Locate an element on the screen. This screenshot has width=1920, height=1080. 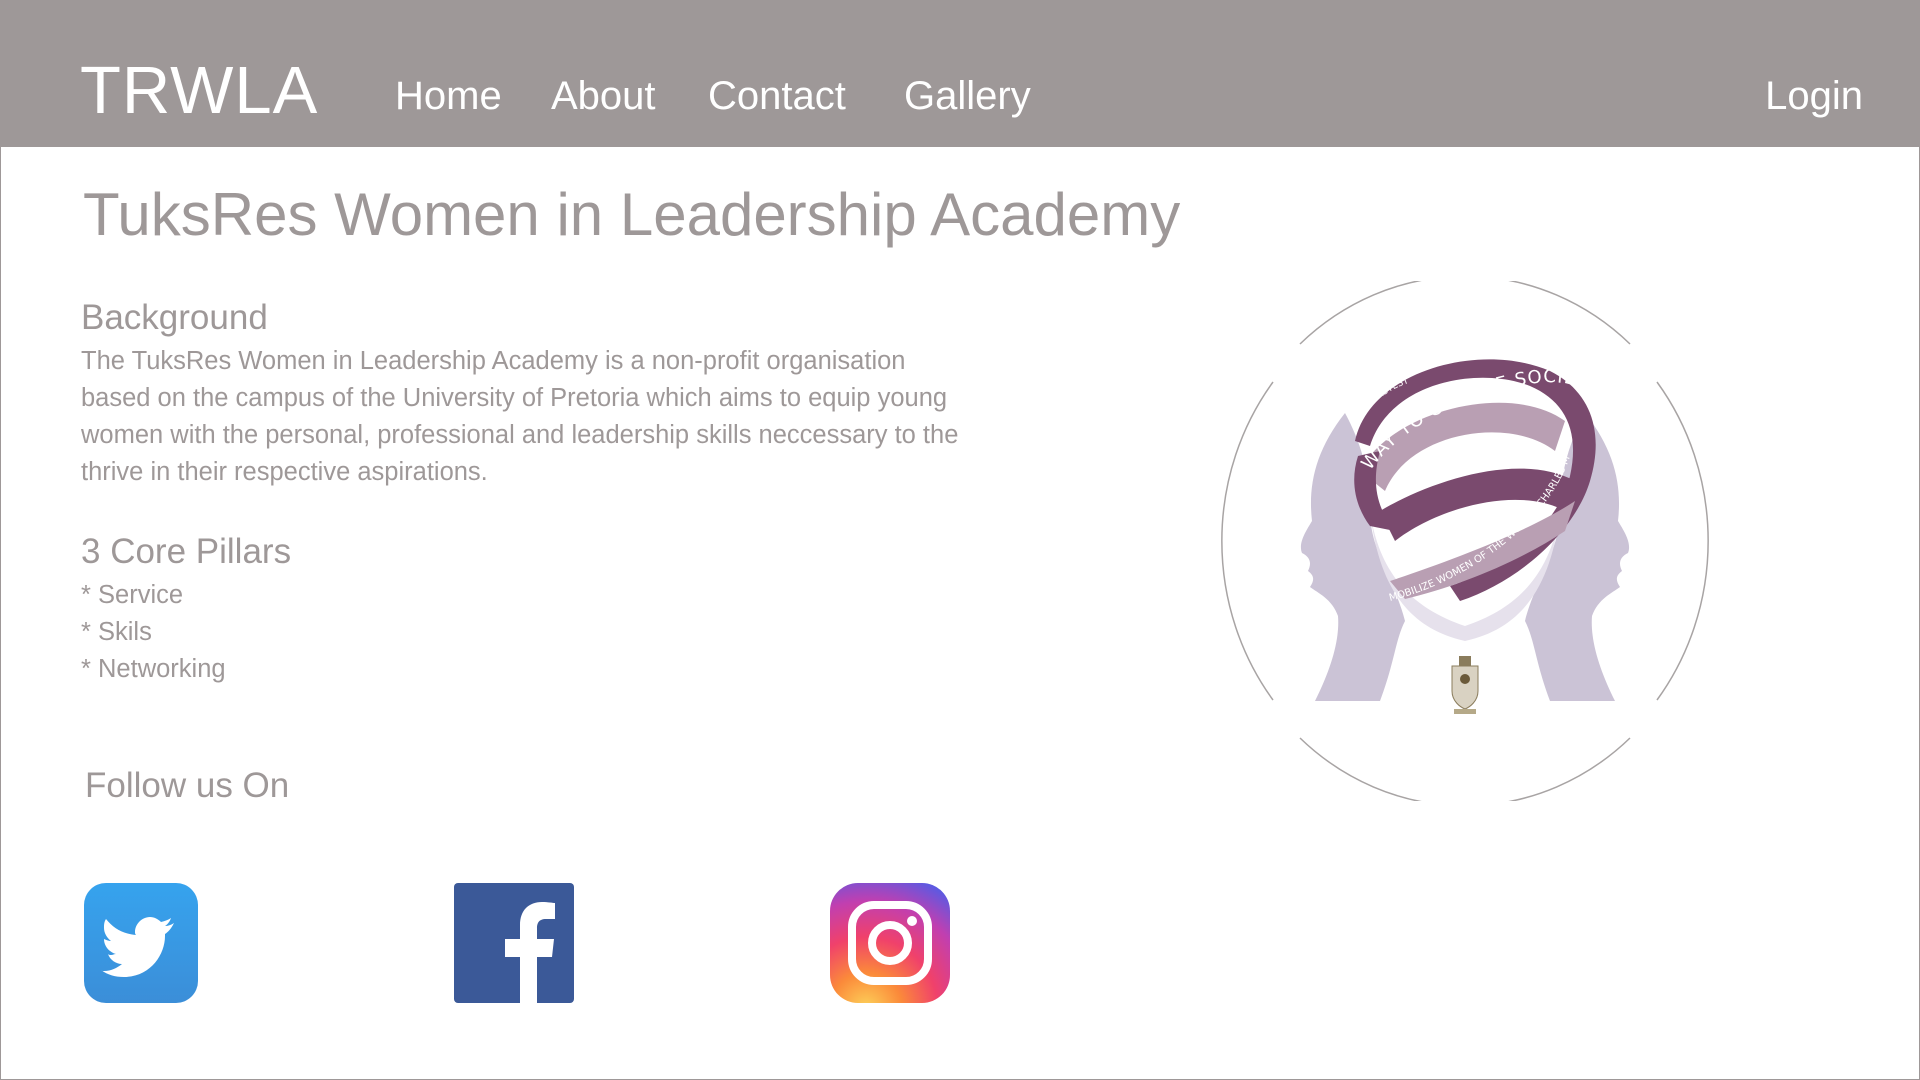
facebook-icon is located at coordinates (514, 943).